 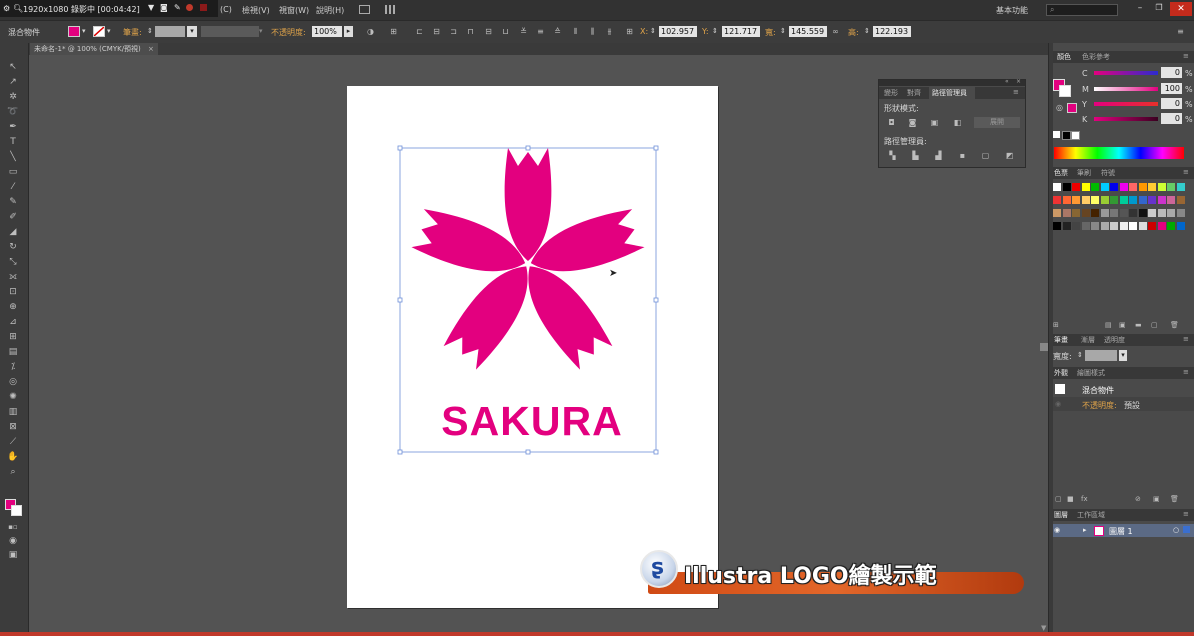 I want to click on opacity-dropdown: ▸, so click(x=348, y=31).